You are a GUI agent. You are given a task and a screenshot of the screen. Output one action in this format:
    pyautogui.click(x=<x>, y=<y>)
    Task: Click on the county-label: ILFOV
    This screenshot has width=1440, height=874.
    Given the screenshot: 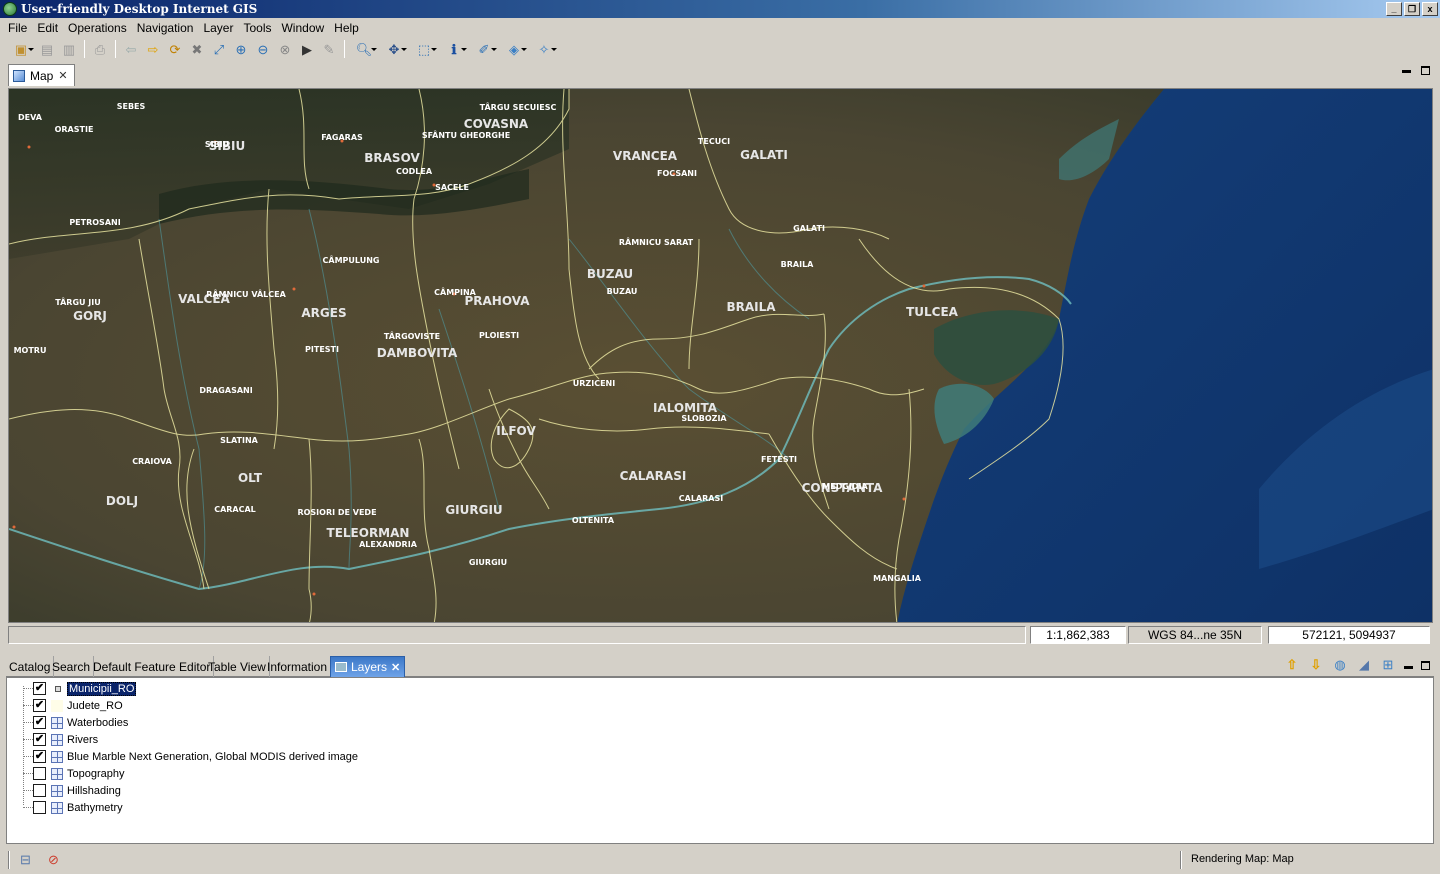 What is the action you would take?
    pyautogui.click(x=516, y=431)
    